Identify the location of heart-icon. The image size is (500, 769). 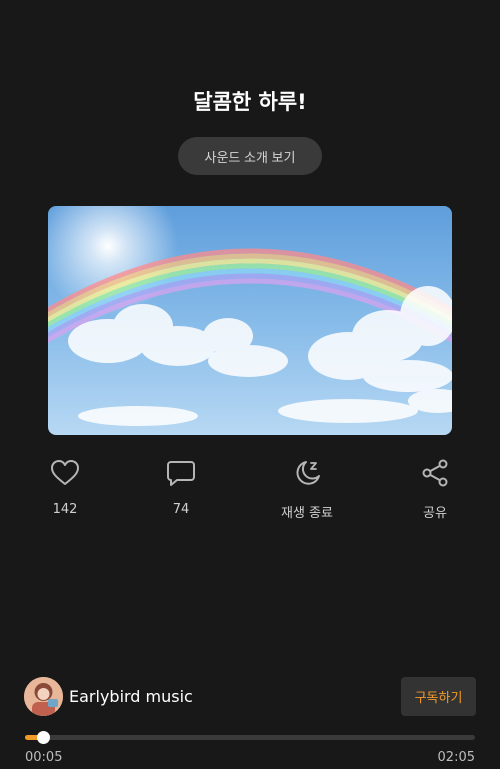
(65, 472).